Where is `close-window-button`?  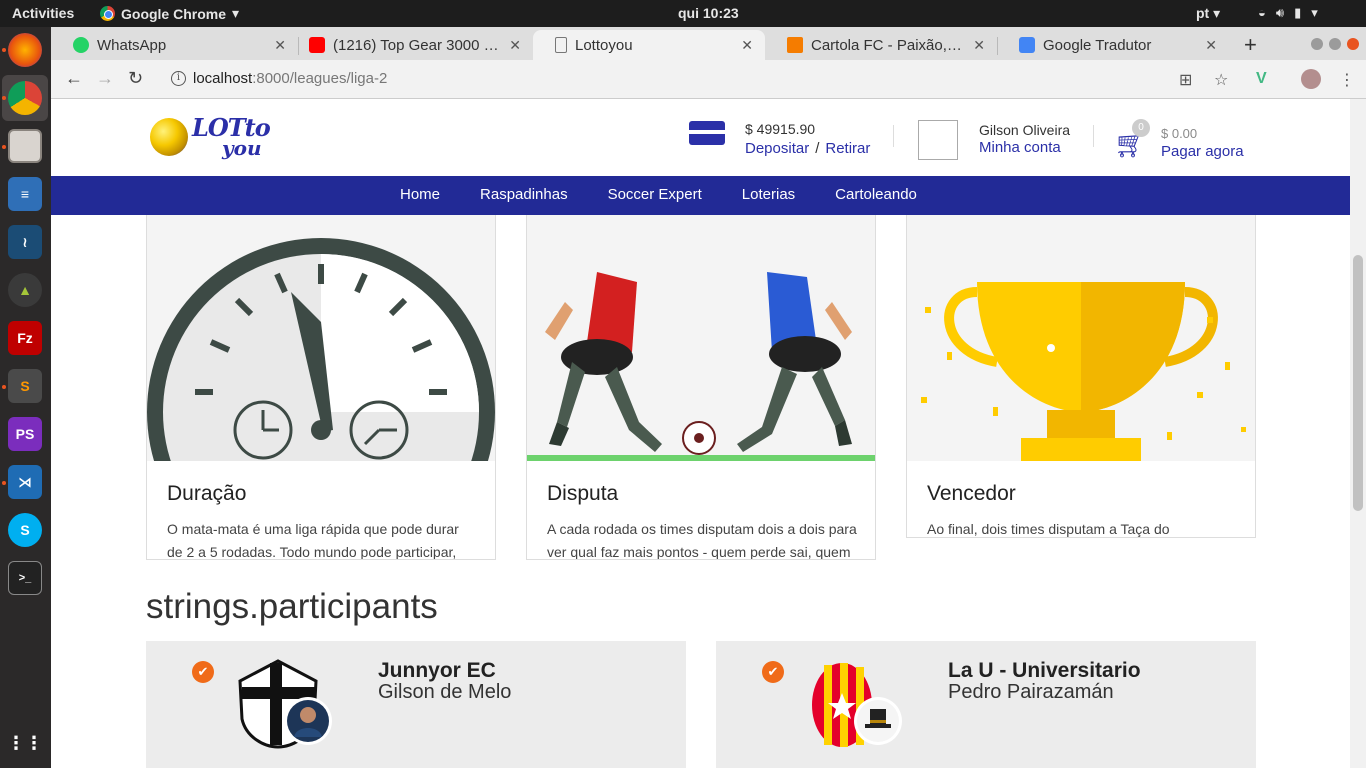 close-window-button is located at coordinates (1353, 44).